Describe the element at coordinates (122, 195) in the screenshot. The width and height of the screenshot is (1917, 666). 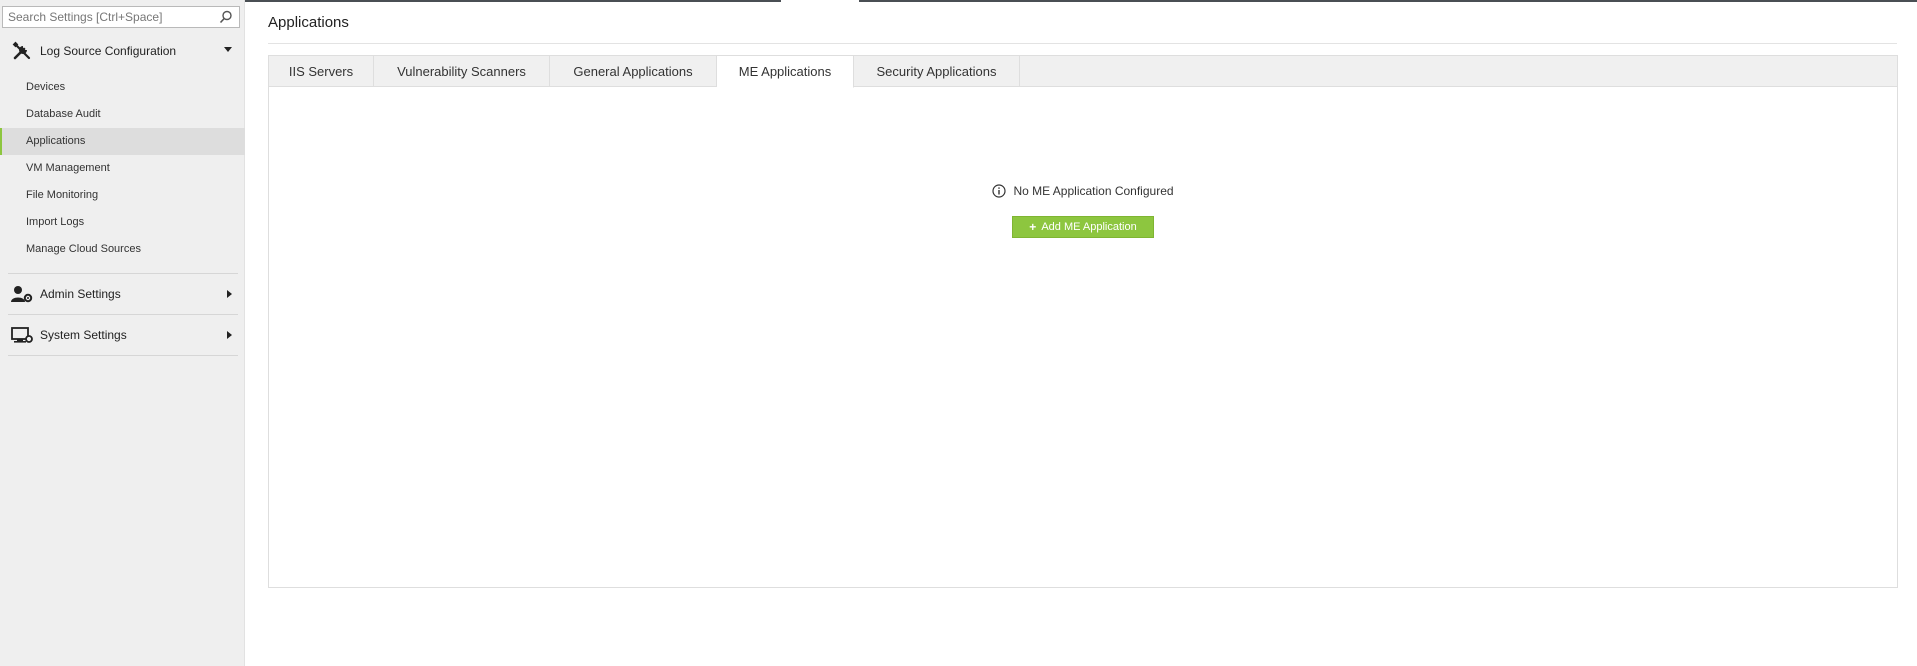
I see `sidebar-item-file-monitoring: File Monitoring` at that location.